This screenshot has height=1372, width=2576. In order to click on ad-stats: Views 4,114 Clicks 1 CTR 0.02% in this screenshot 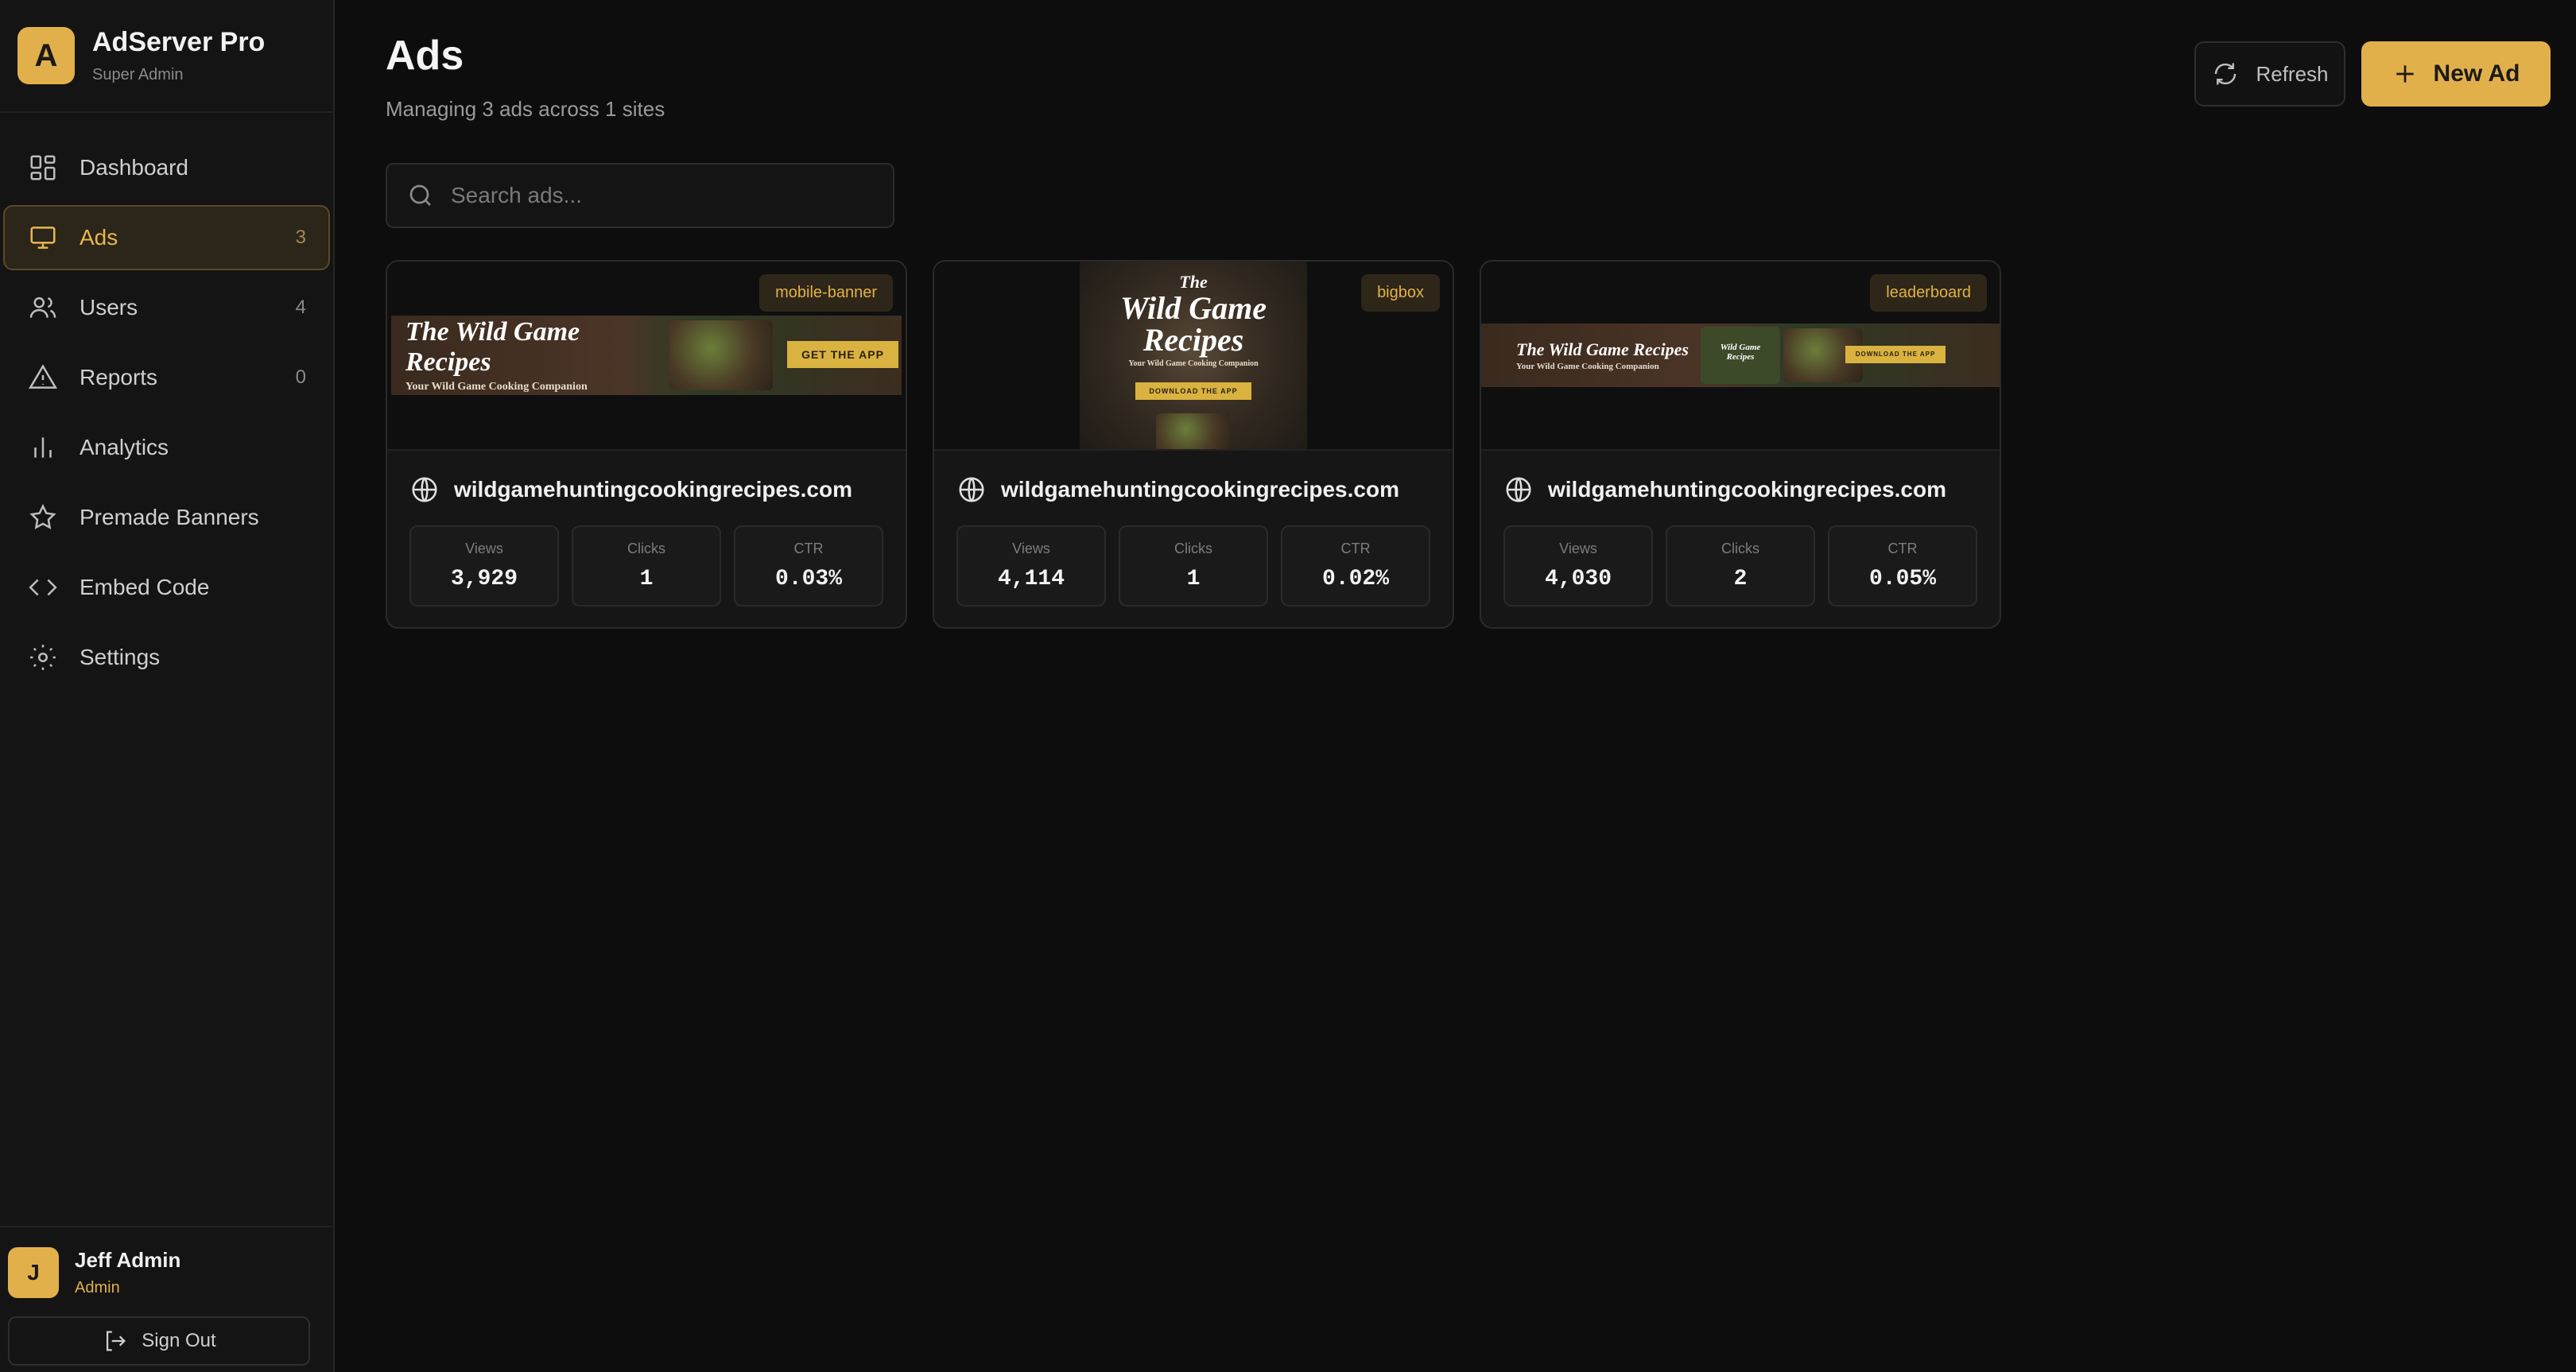, I will do `click(1194, 556)`.